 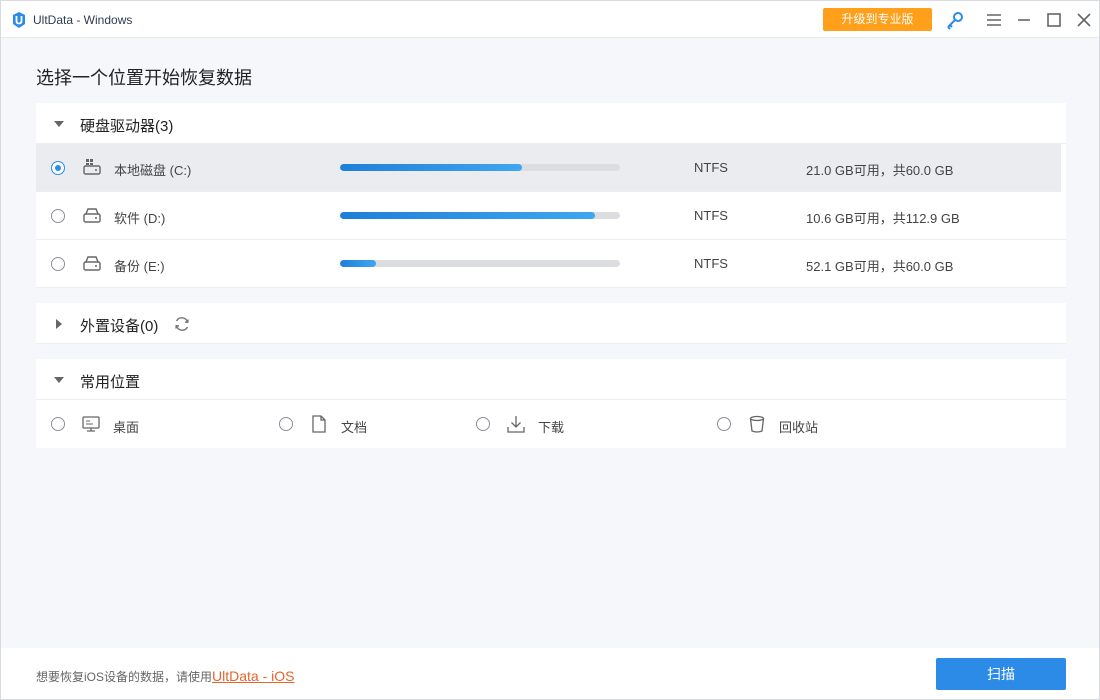 What do you see at coordinates (126, 427) in the screenshot?
I see `location-label: 桌面` at bounding box center [126, 427].